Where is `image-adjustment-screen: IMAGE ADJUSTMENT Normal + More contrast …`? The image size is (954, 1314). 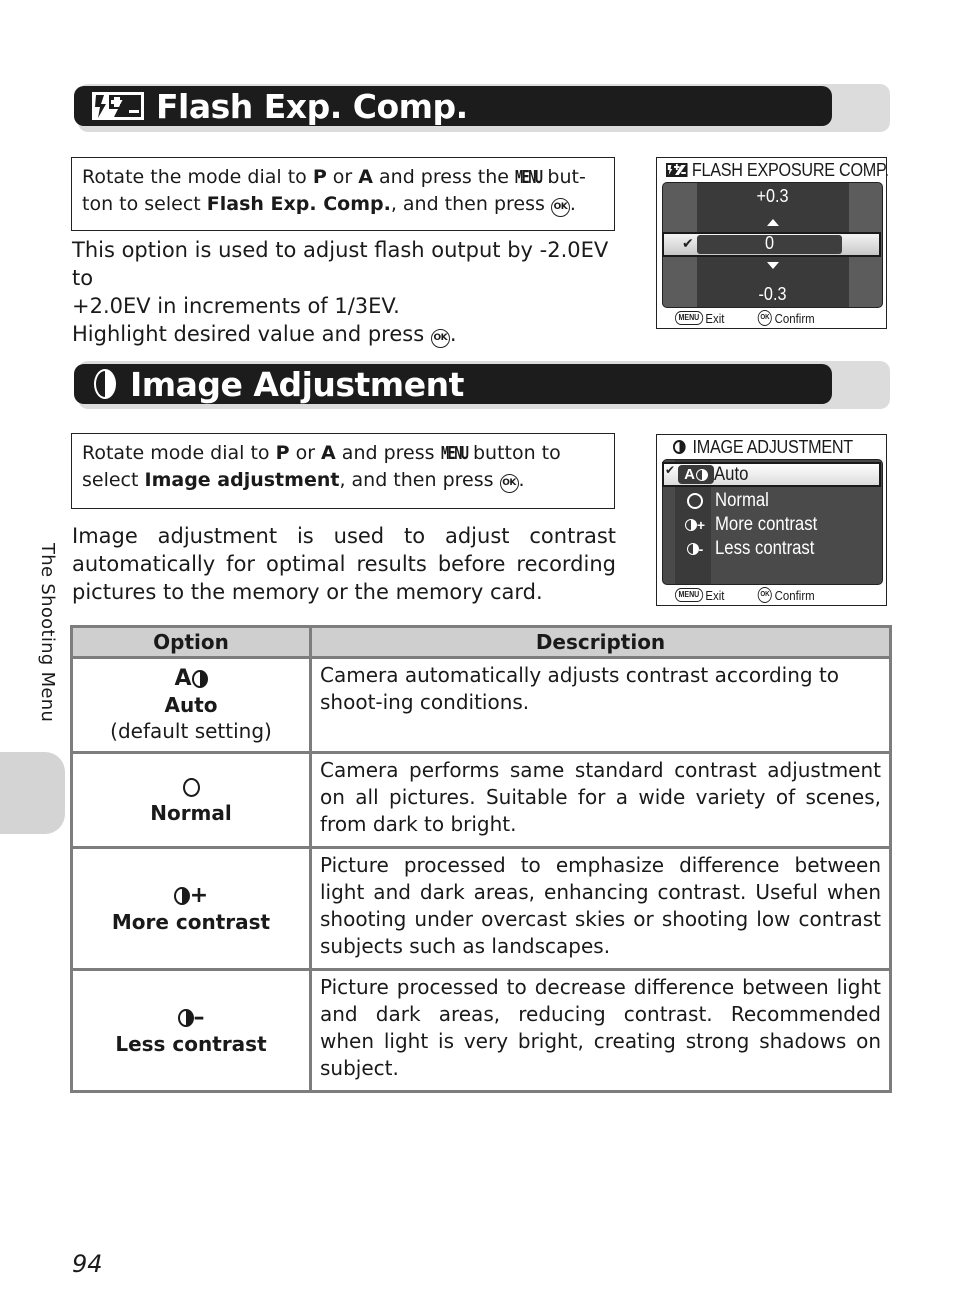 image-adjustment-screen: IMAGE ADJUSTMENT Normal + More contrast … is located at coordinates (771, 520).